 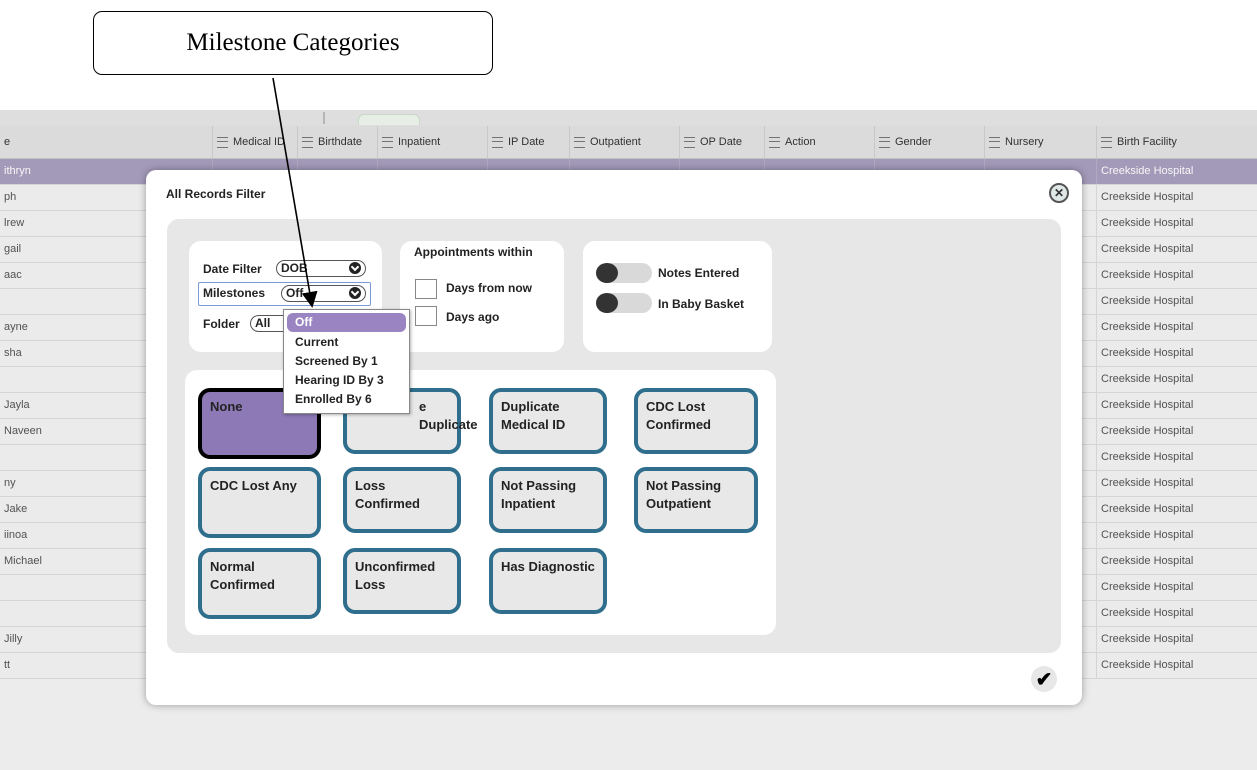 I want to click on callout-text: Milestone Categories, so click(x=293, y=42).